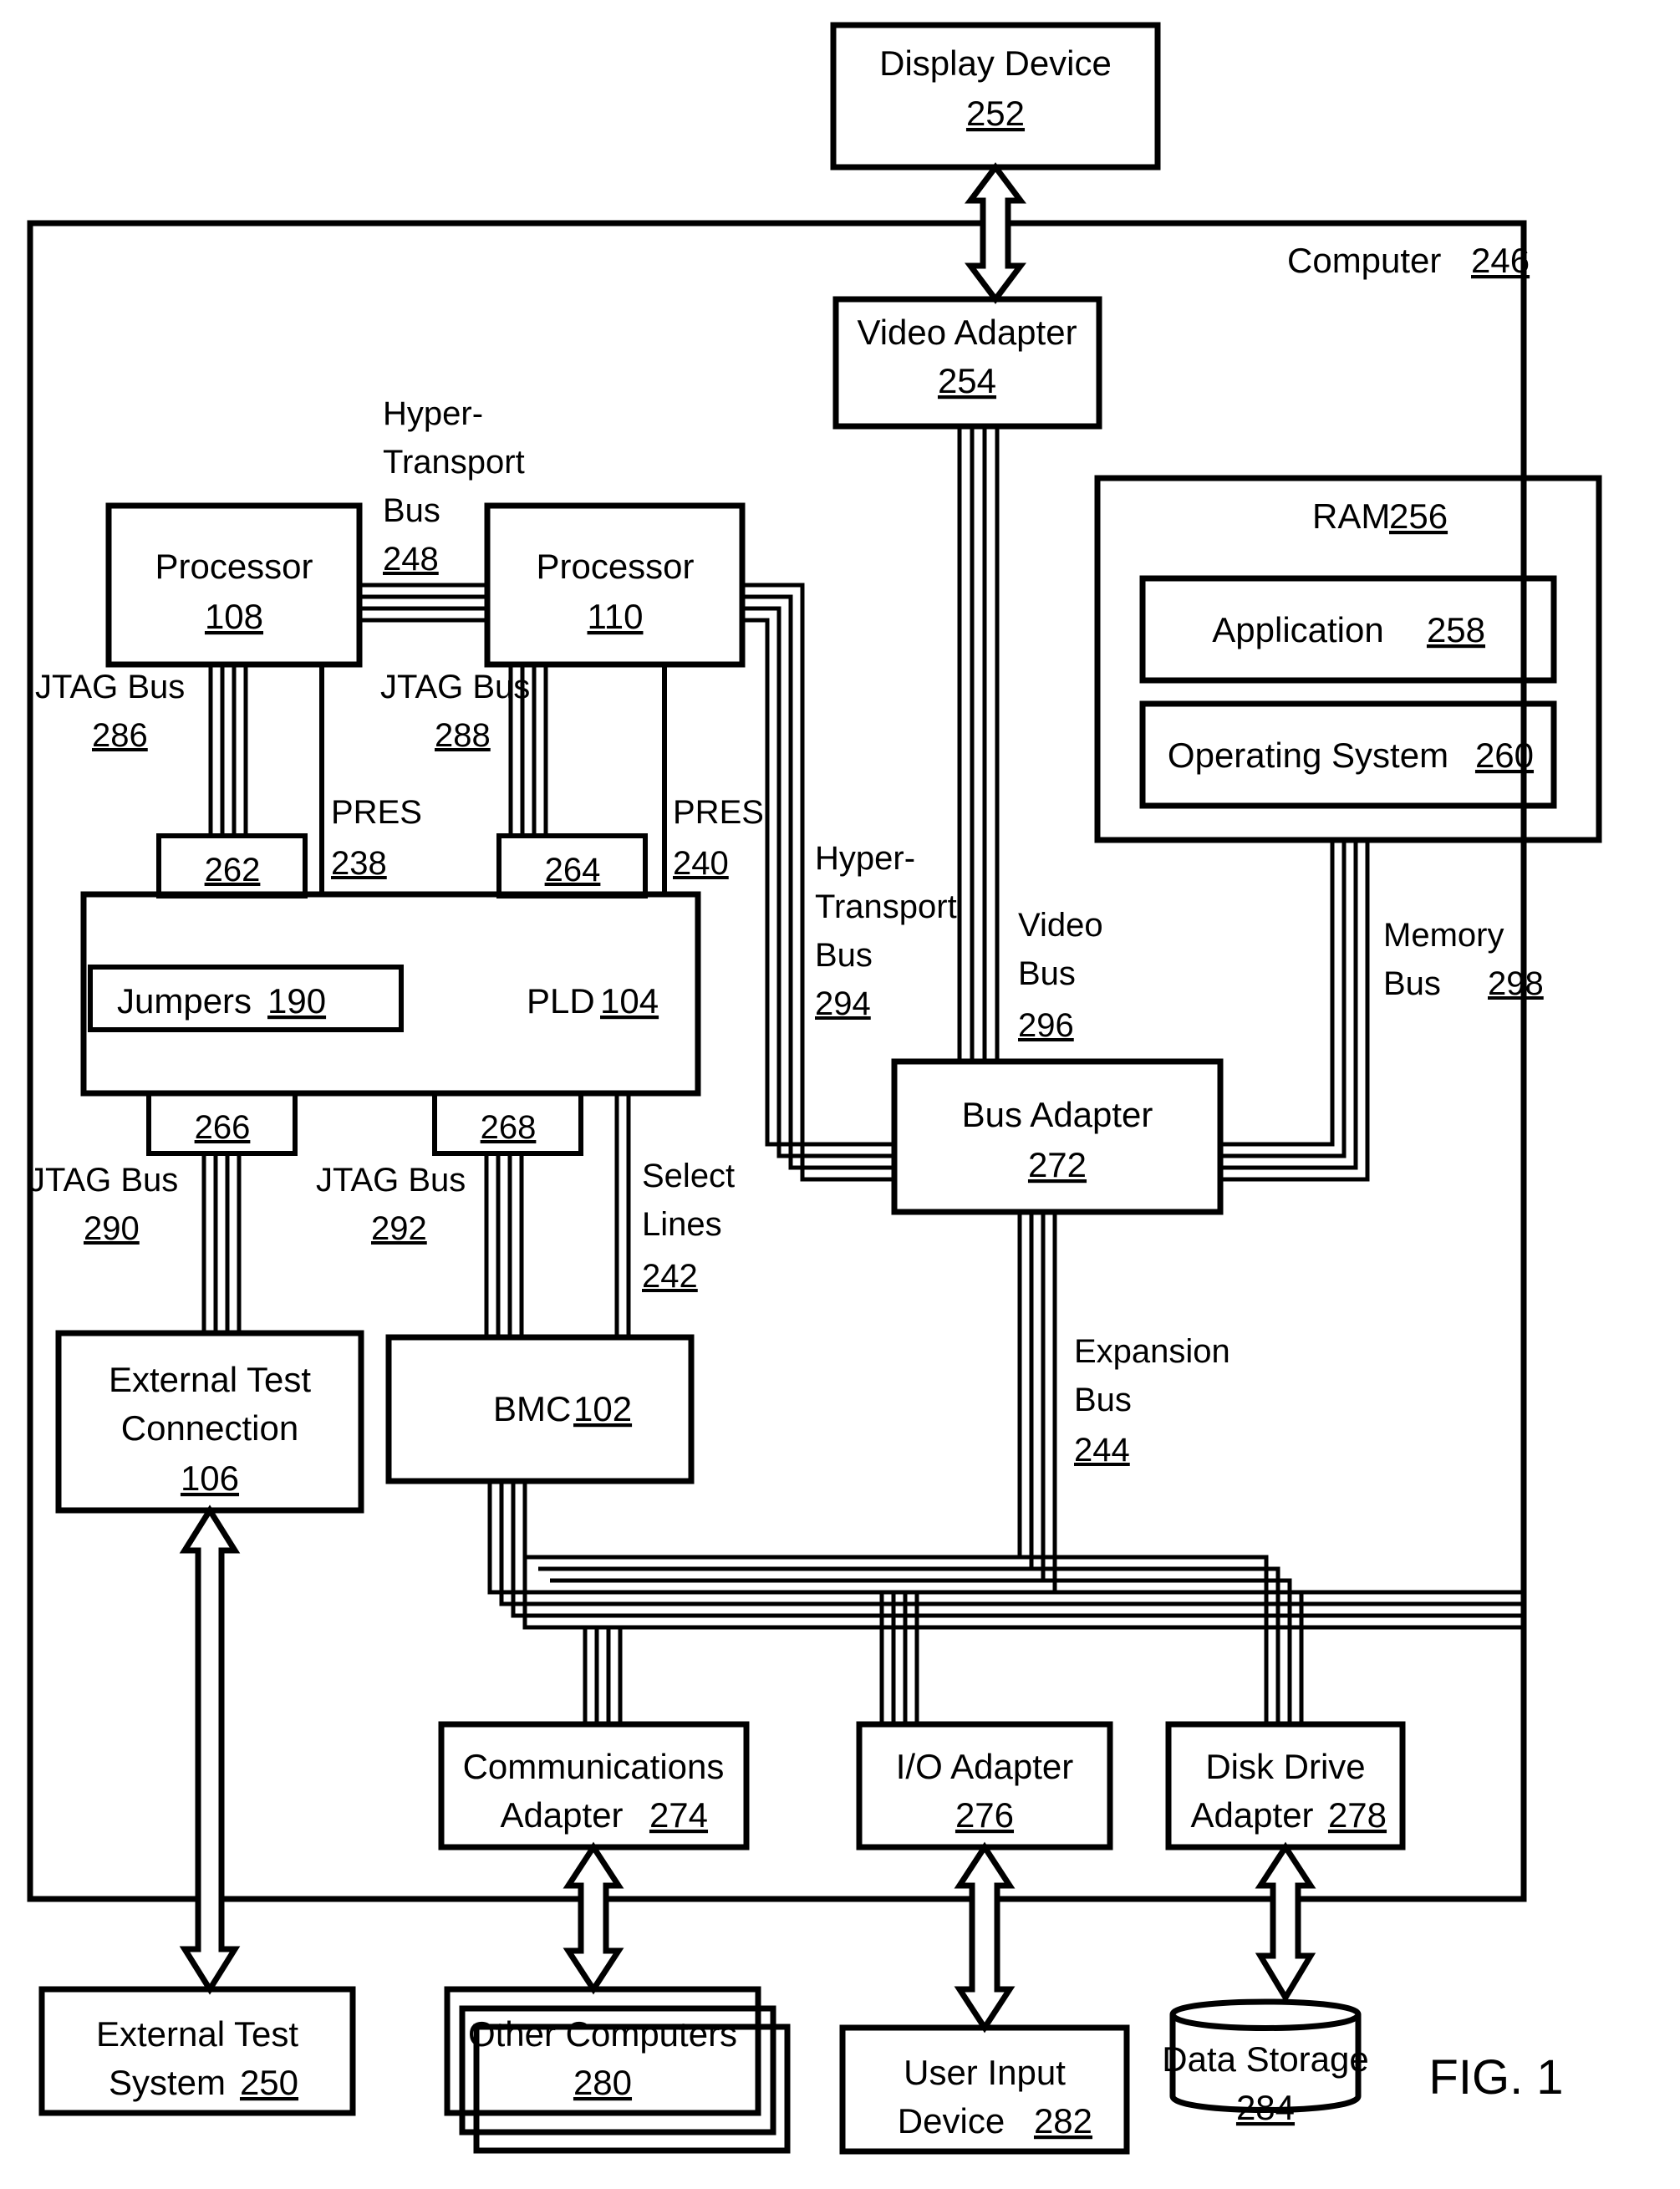  Describe the element at coordinates (1057, 1136) in the screenshot. I see `bus-adapter-box` at that location.